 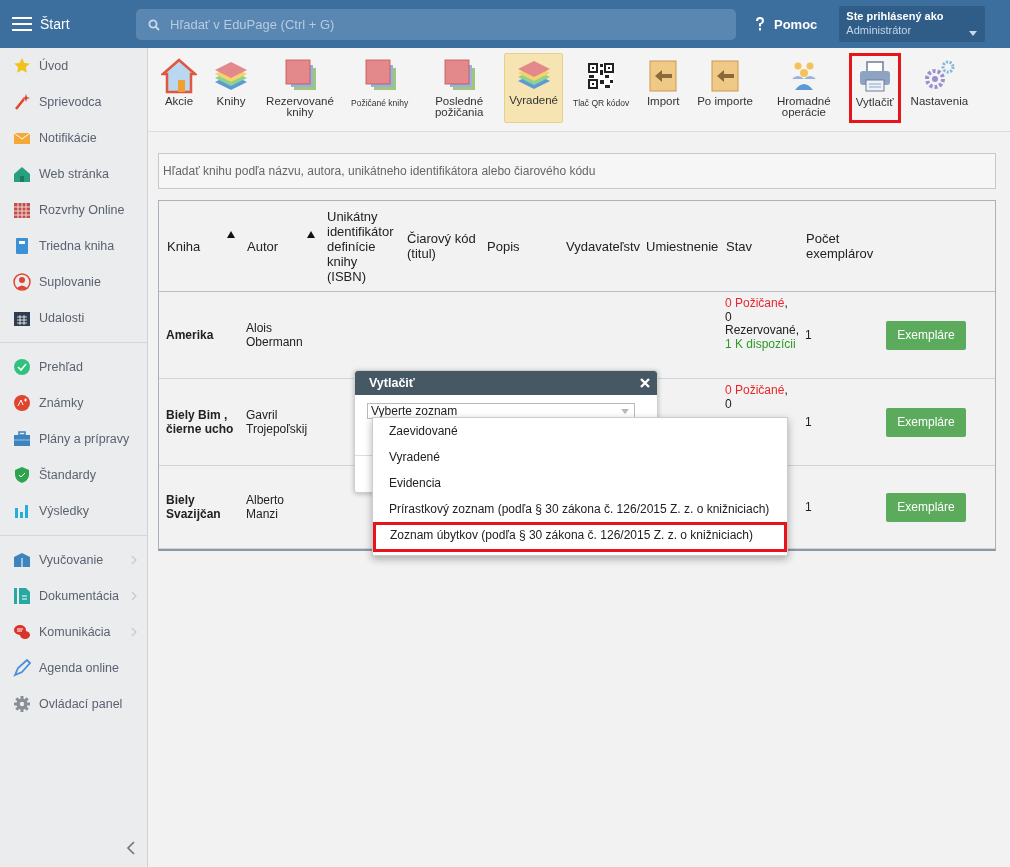 I want to click on sidebar-item: Sprievodca, so click(x=70, y=102).